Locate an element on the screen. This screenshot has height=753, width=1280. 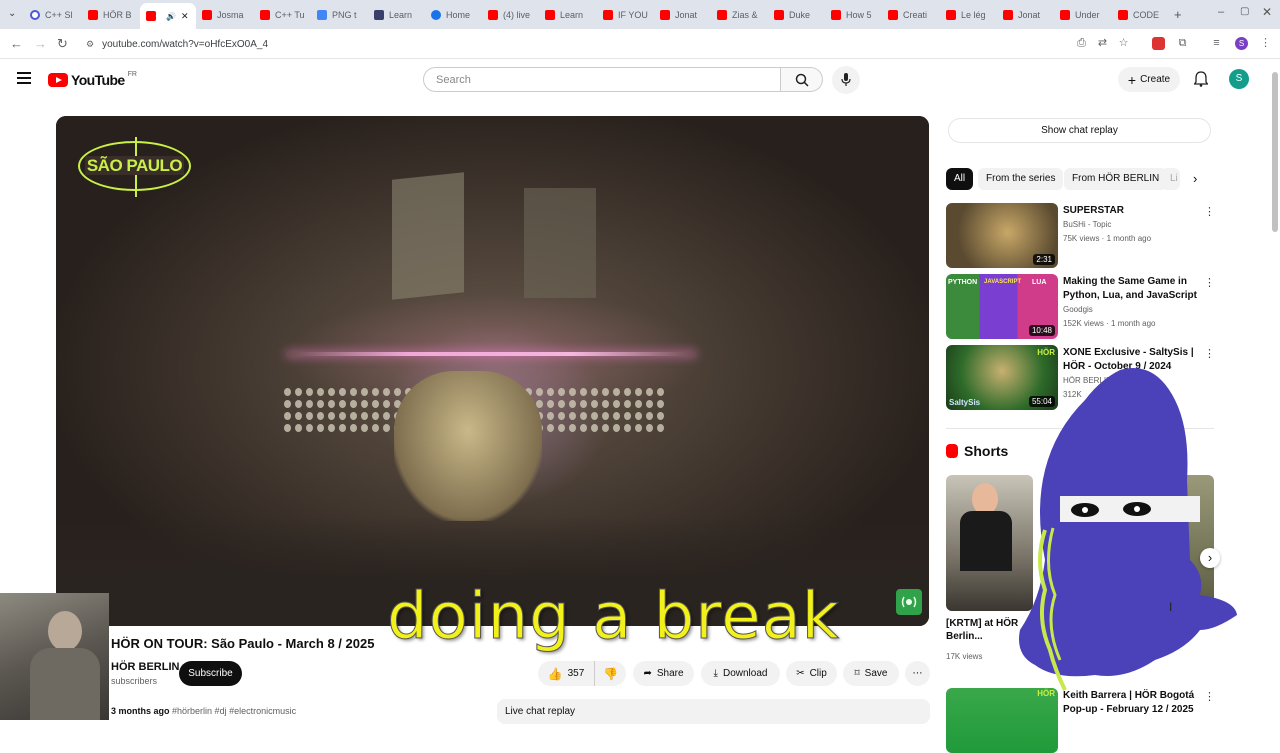
extension-icon is located at coordinates (1158, 43).